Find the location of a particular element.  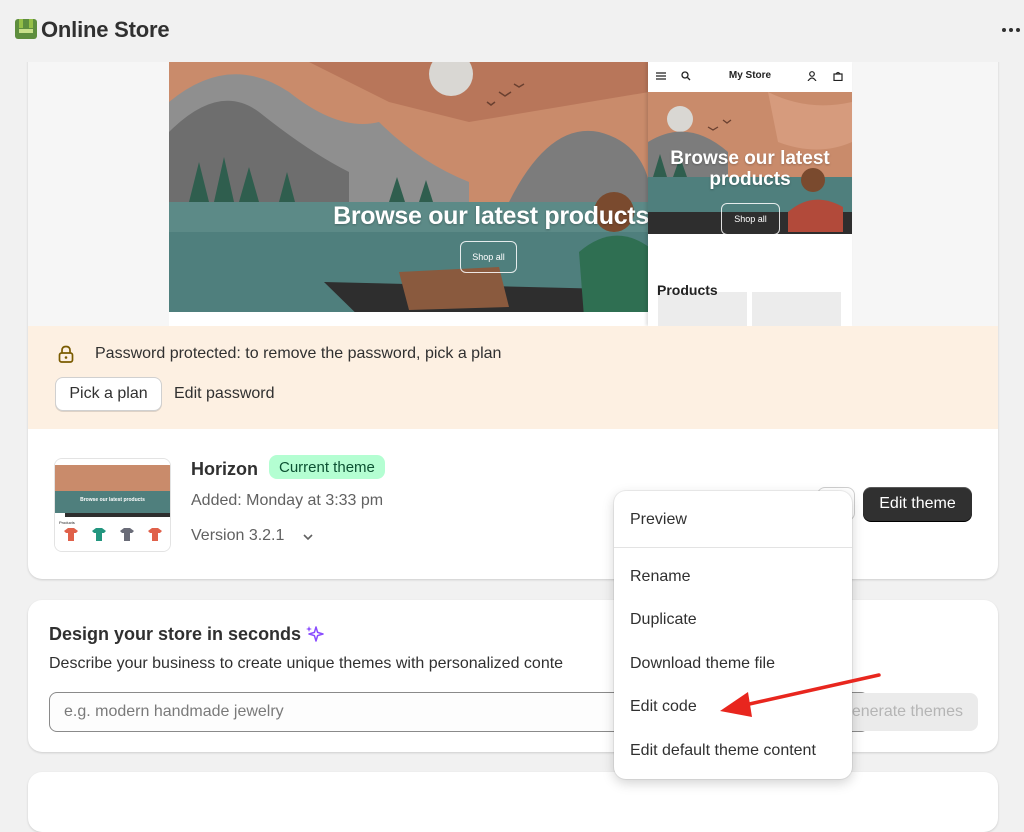

mobile-products-heading: Products is located at coordinates (687, 290).